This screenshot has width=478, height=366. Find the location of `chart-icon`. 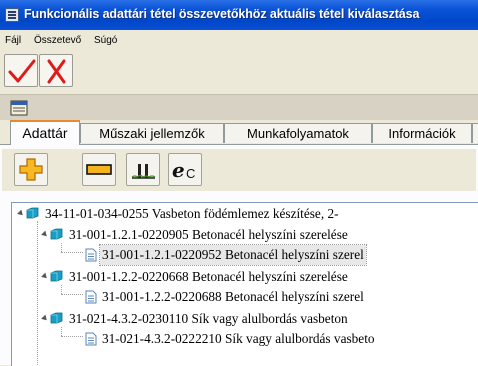

chart-icon is located at coordinates (143, 171).